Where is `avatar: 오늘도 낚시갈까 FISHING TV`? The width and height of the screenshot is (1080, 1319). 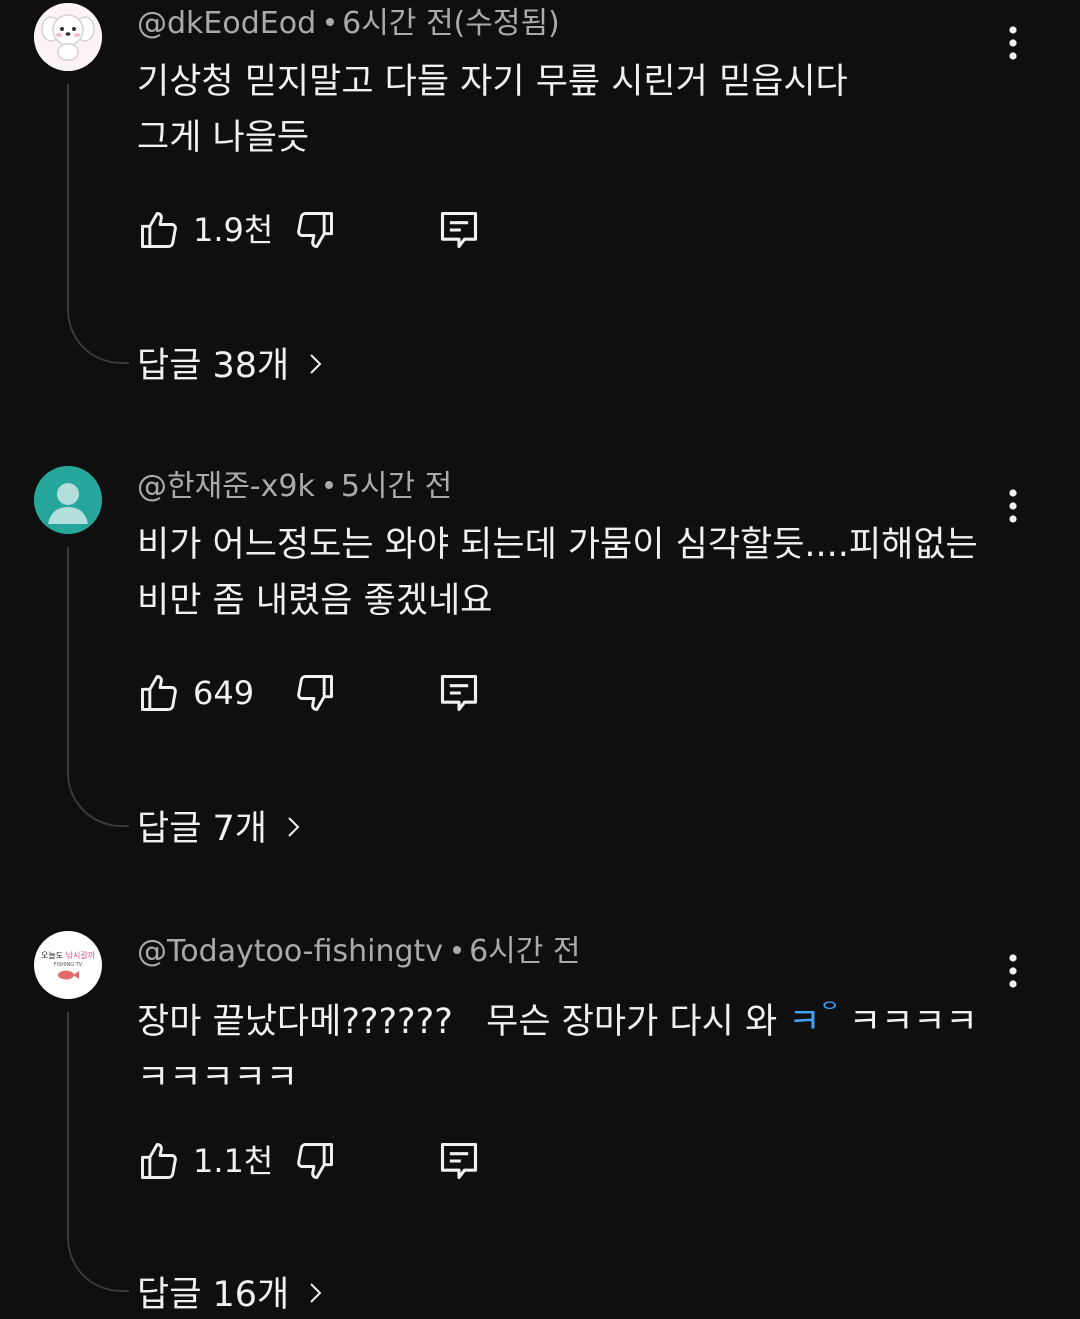 avatar: 오늘도 낚시갈까 FISHING TV is located at coordinates (68, 965).